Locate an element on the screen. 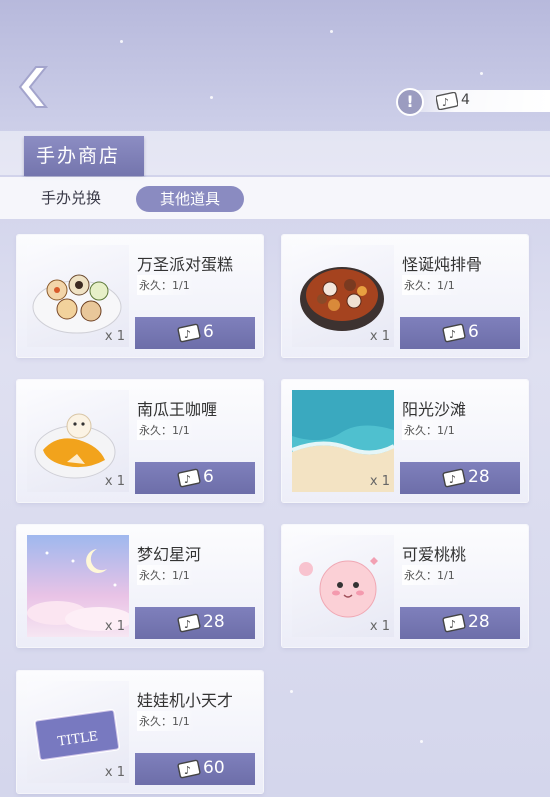 The width and height of the screenshot is (550, 797). back-button is located at coordinates (43, 87).